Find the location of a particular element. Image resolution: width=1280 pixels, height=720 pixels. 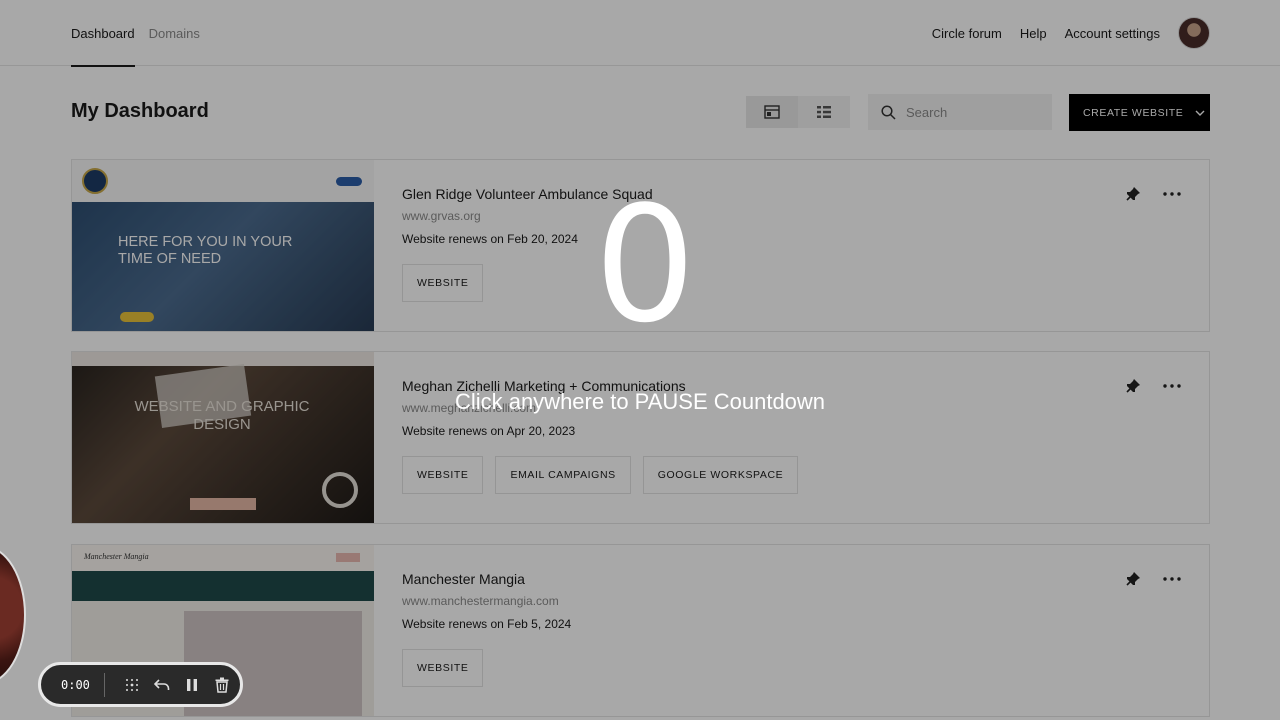

trash-icon is located at coordinates (222, 685).